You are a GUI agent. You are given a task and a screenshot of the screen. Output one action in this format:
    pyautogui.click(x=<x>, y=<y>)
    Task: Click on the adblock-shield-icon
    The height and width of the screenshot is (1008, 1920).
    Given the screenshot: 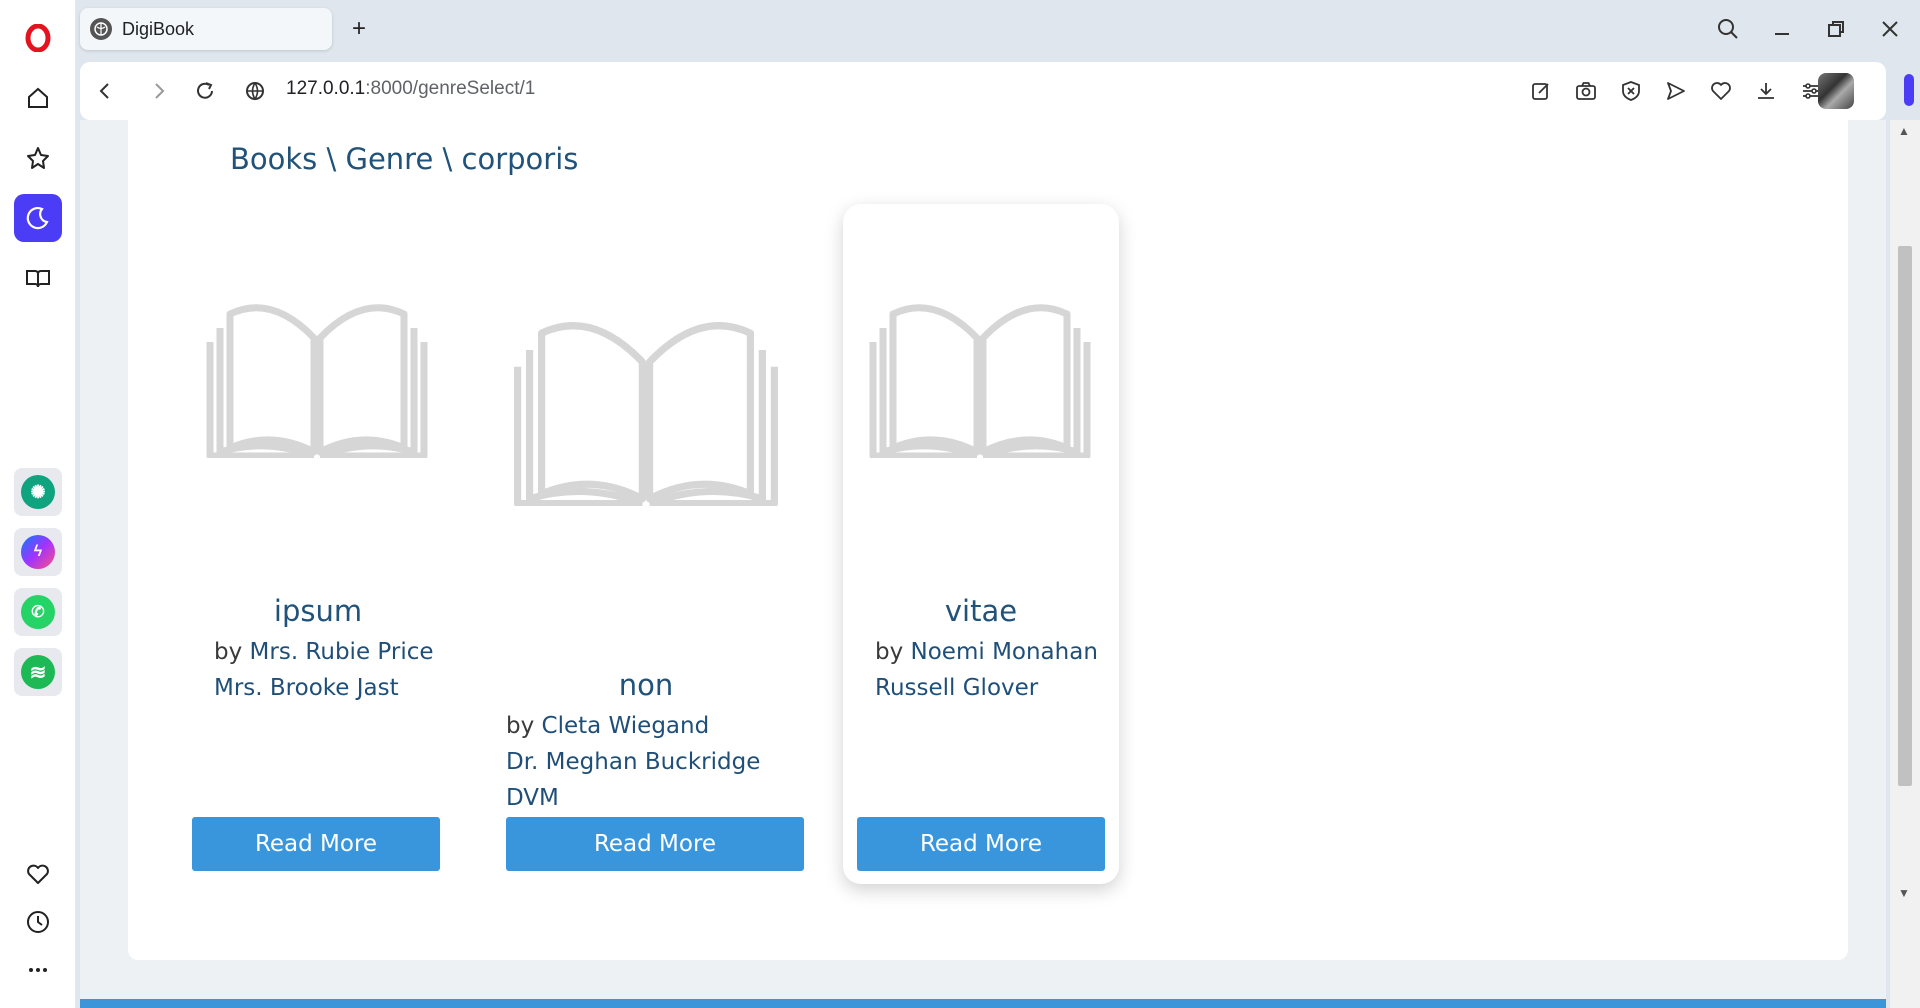 What is the action you would take?
    pyautogui.click(x=1631, y=91)
    